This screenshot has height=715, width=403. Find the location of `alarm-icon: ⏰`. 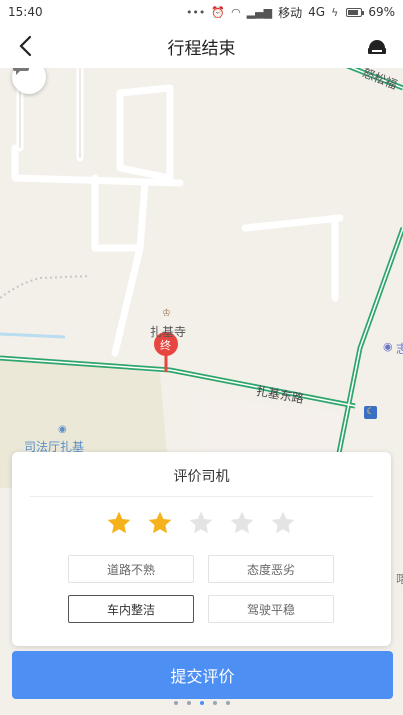

alarm-icon: ⏰ is located at coordinates (218, 12).